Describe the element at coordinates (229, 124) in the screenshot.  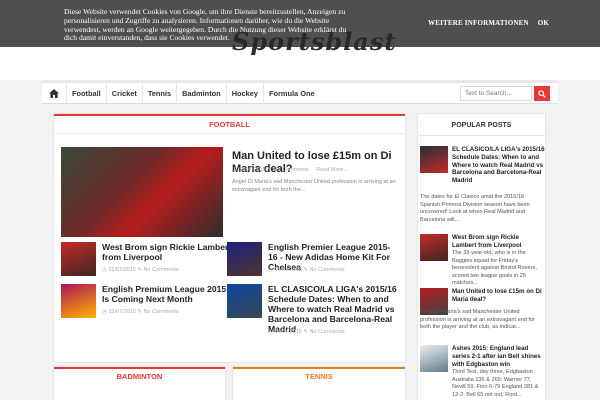
I see `football-header: FOOTBALL` at that location.